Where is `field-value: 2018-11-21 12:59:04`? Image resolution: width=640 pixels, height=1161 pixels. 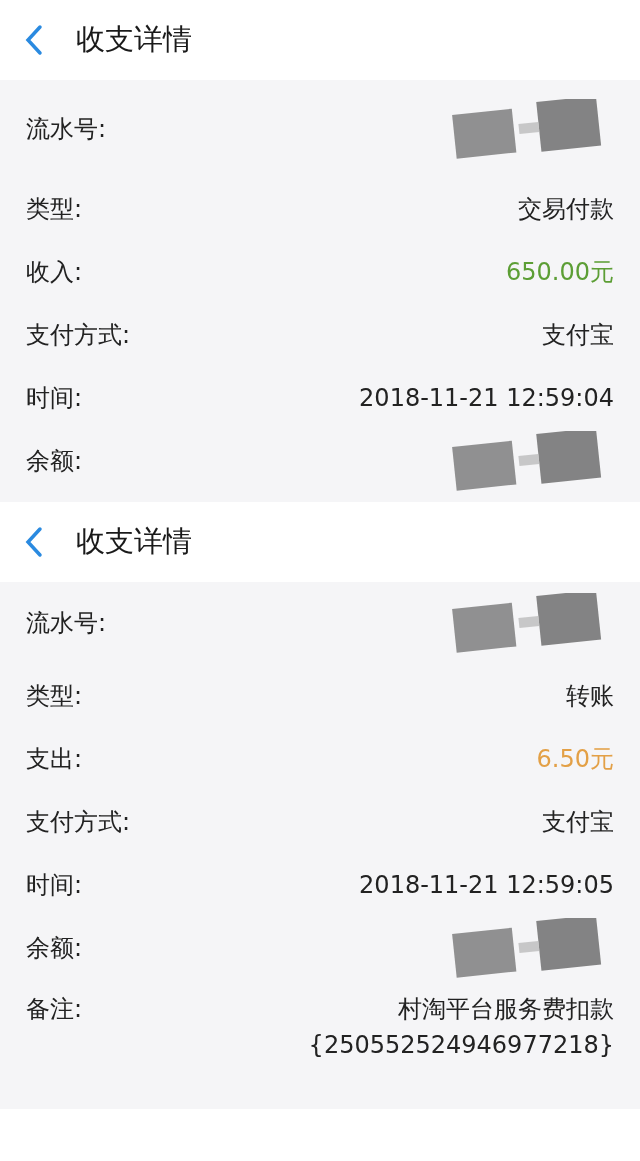 field-value: 2018-11-21 12:59:04 is located at coordinates (486, 398).